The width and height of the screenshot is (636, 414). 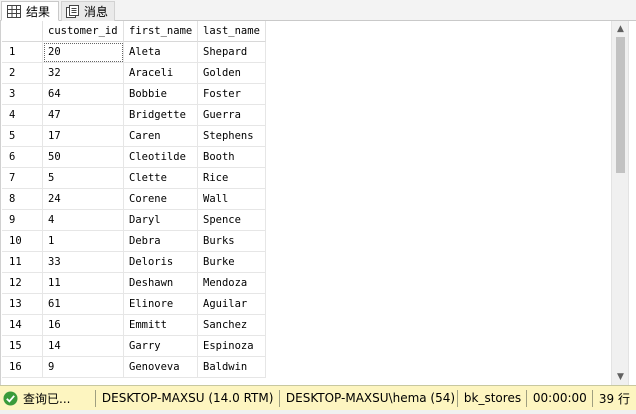 I want to click on table-row: 6 50 Cleotilde Booth, so click(x=134, y=157).